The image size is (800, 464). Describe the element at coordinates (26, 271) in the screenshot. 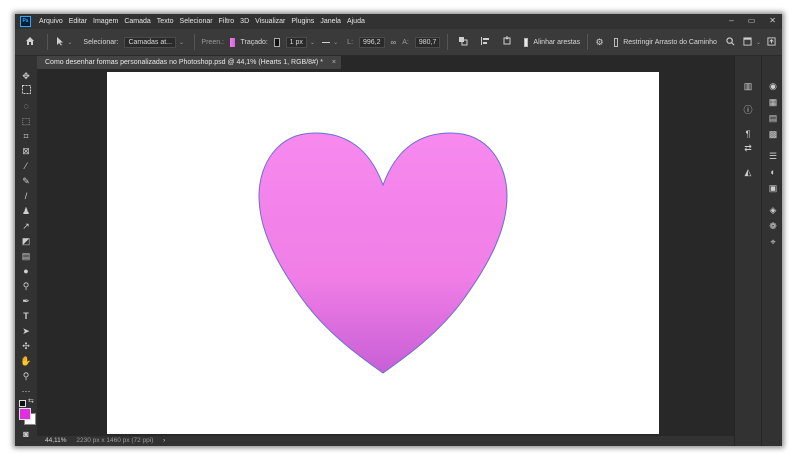

I see `blur-tool-icon: ●` at that location.